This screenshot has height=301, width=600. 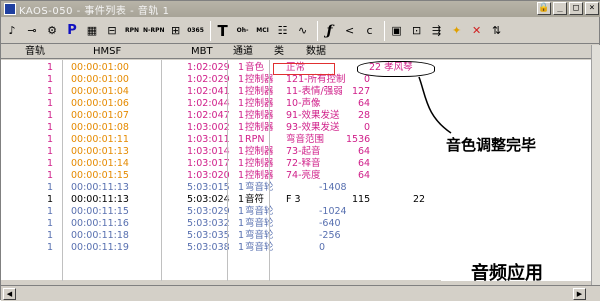 What do you see at coordinates (9, 294) in the screenshot?
I see `scroll-left-button: ◀` at bounding box center [9, 294].